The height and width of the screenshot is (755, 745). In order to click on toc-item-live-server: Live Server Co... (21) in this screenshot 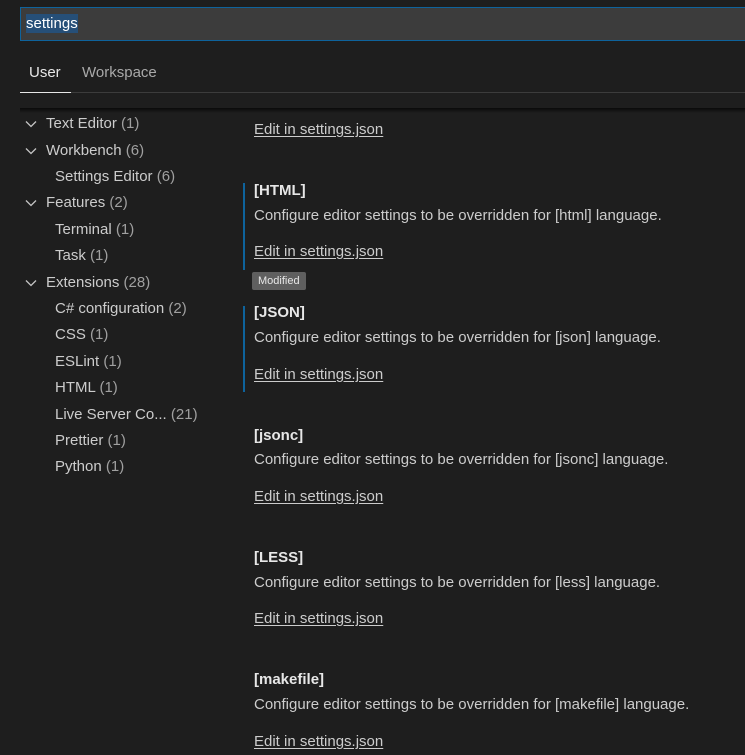, I will do `click(126, 415)`.